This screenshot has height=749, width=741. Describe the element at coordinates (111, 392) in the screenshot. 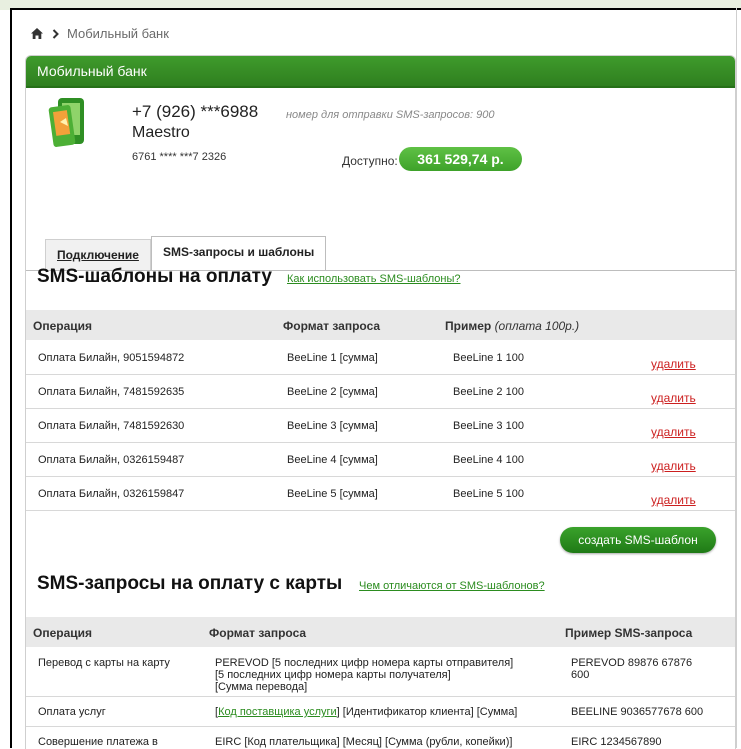

I see `row-operation: Оплата Билайн, 7481592635` at that location.